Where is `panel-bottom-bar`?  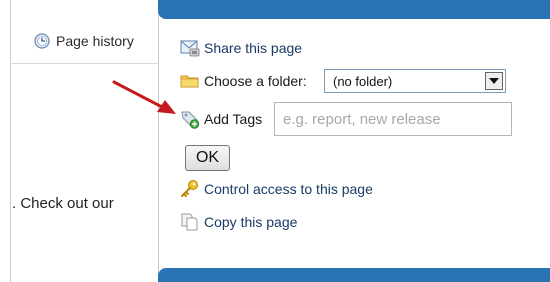 panel-bottom-bar is located at coordinates (354, 275).